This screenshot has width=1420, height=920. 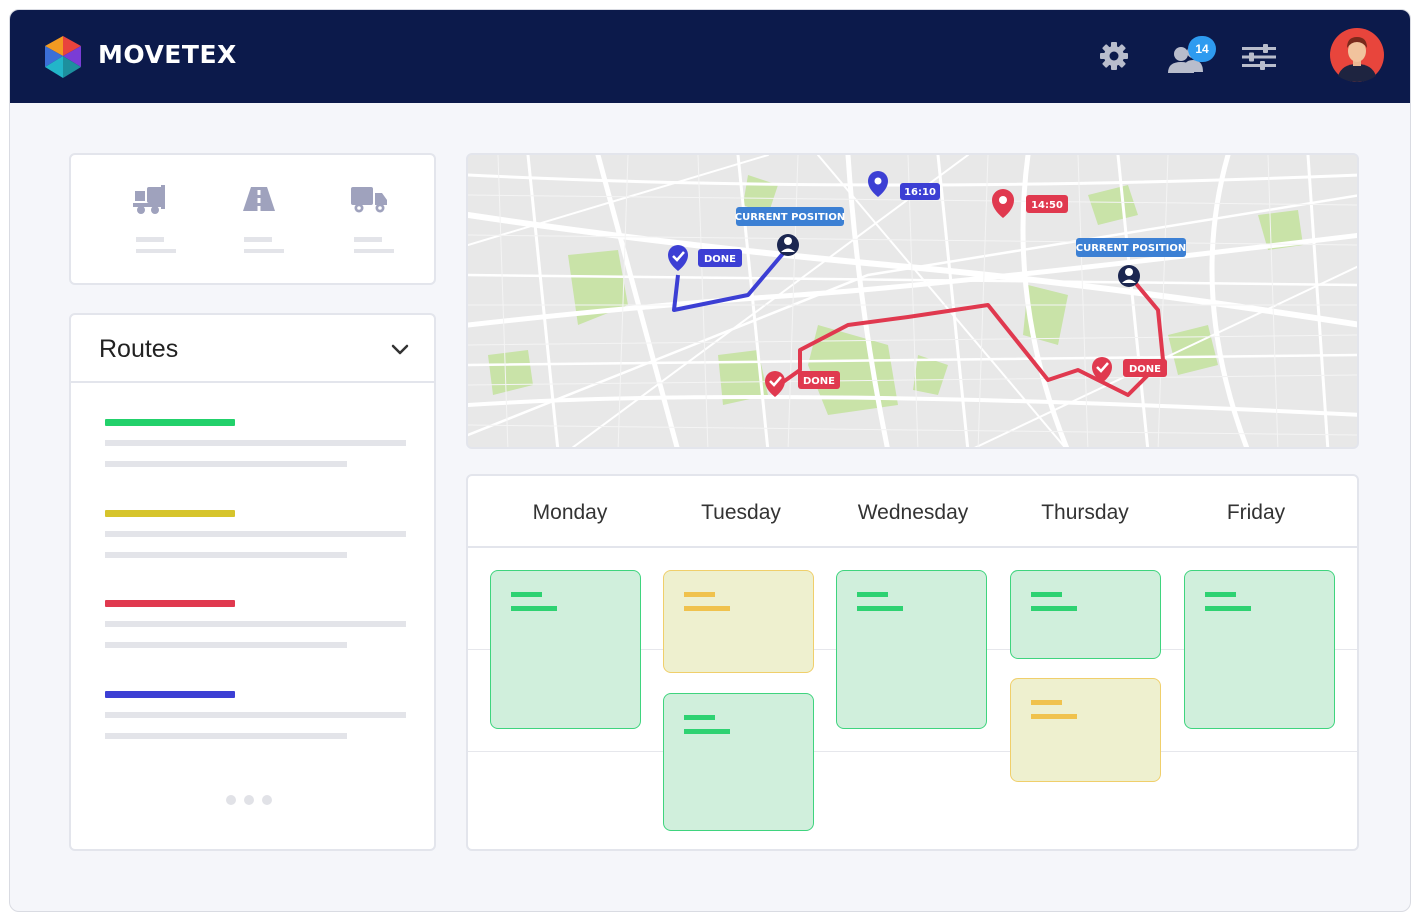 I want to click on chevron-down-icon, so click(x=400, y=350).